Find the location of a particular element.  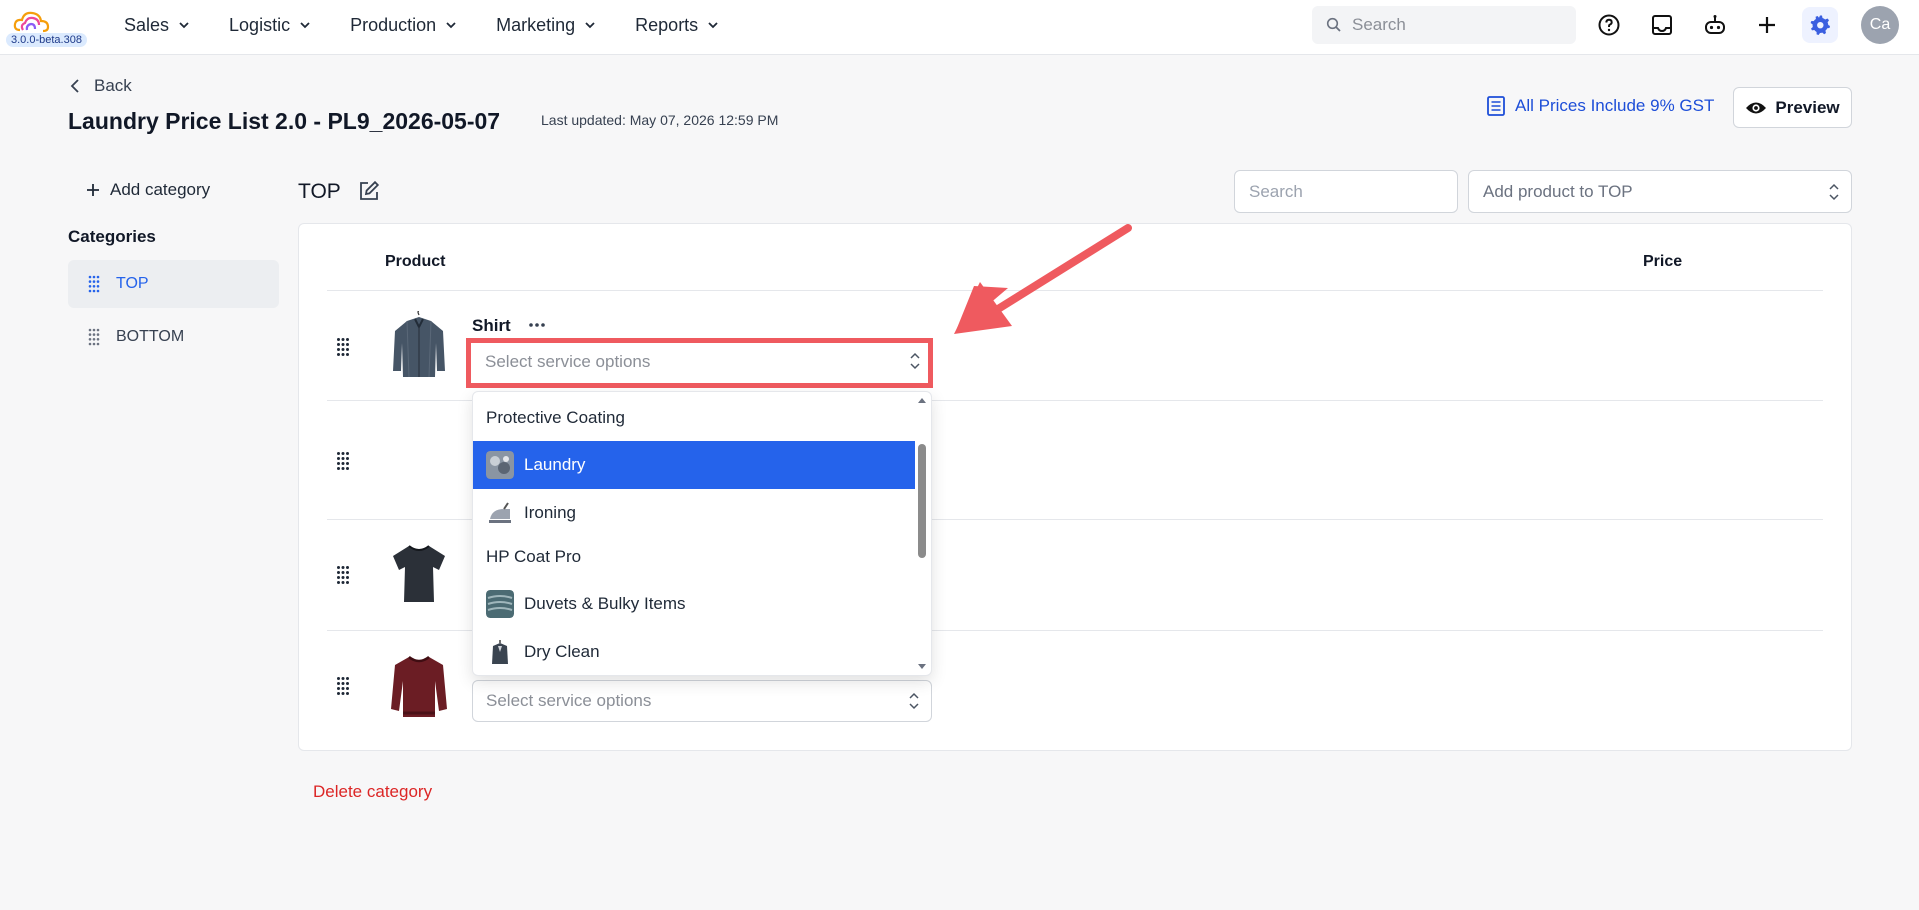

back-label: Back is located at coordinates (113, 85).